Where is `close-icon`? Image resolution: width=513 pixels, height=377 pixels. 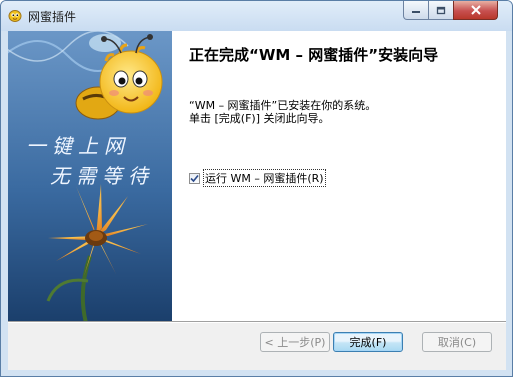
close-icon is located at coordinates (475, 10).